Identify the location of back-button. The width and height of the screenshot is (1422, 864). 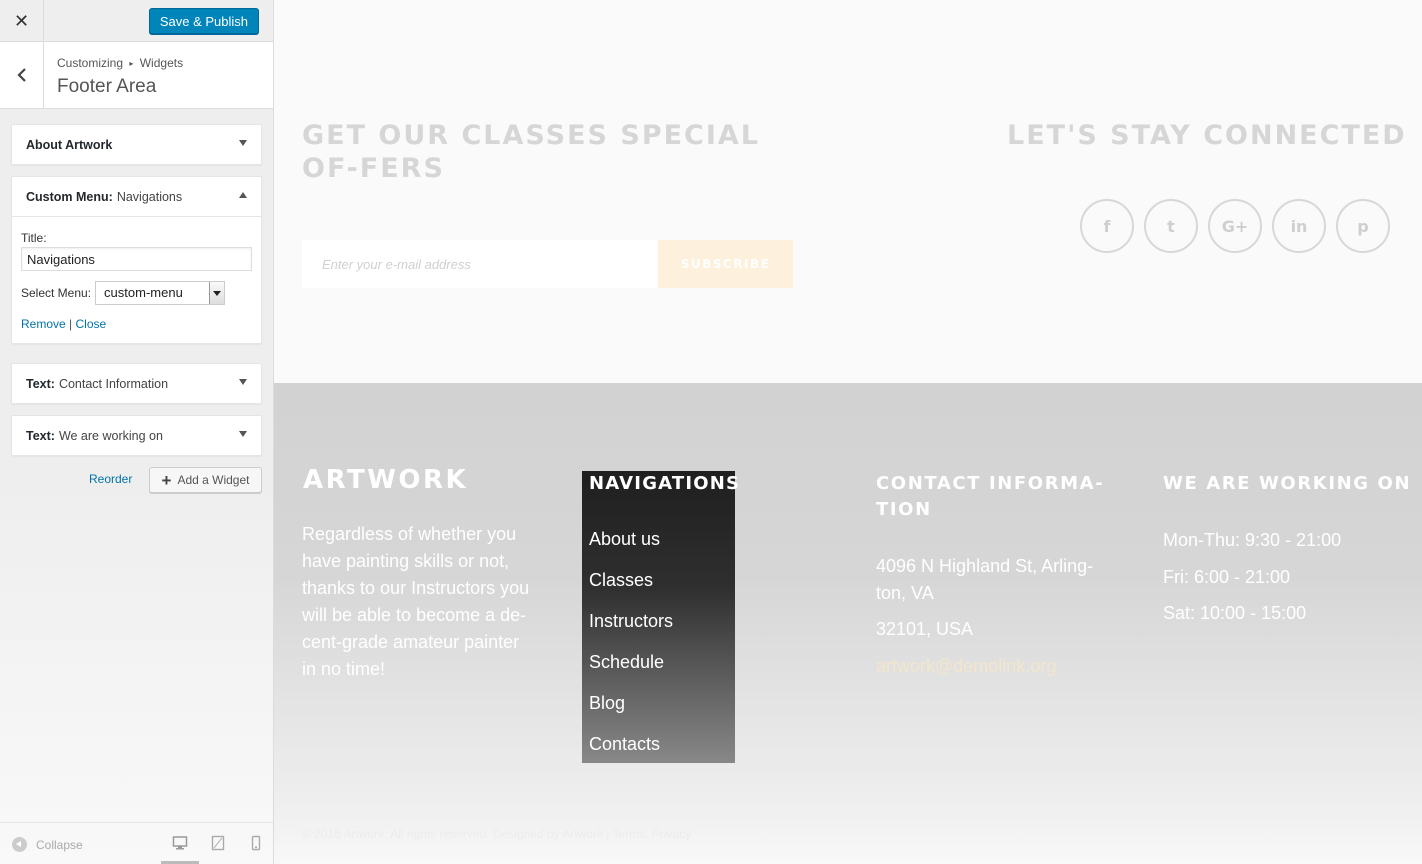
(22, 75).